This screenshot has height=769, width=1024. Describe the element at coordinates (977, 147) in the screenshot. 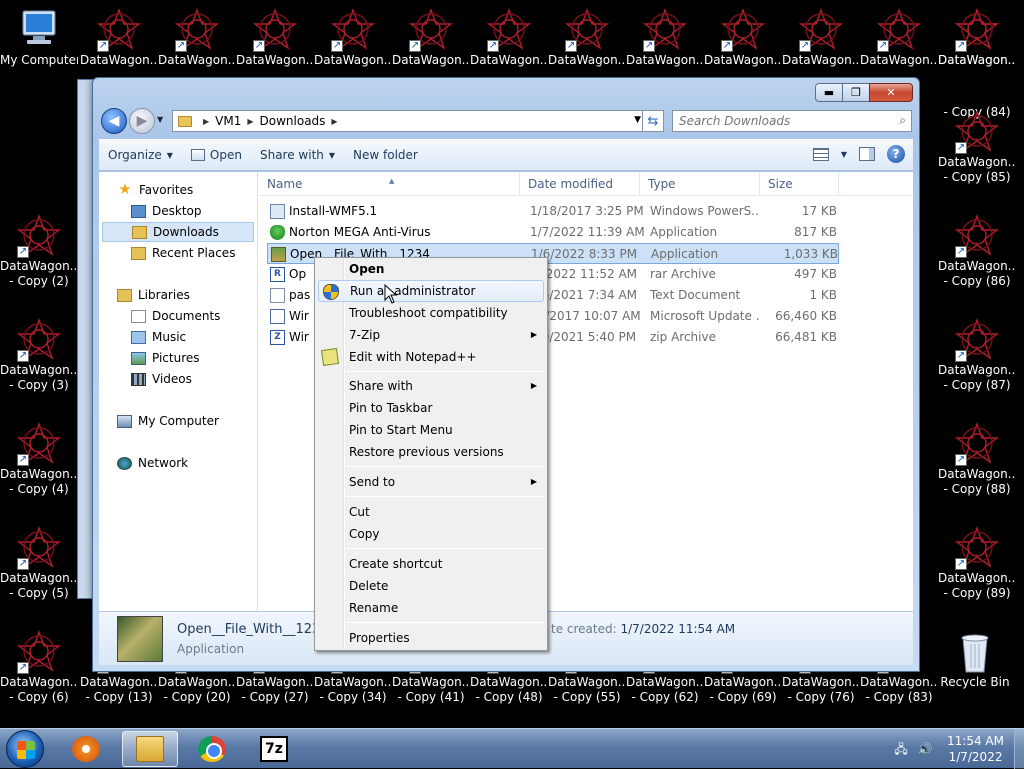

I see `desktop-icon-shortcut: ↗ DataWagon... - Copy (85)` at that location.